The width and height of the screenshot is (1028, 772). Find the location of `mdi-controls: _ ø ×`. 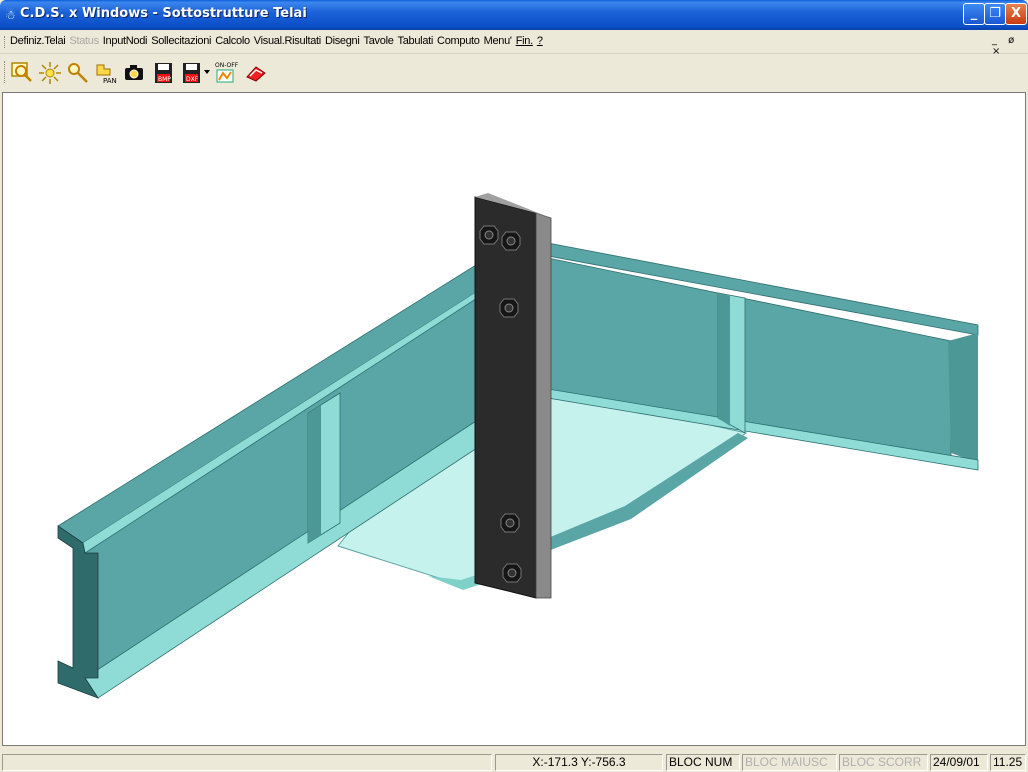

mdi-controls: _ ø × is located at coordinates (1010, 46).